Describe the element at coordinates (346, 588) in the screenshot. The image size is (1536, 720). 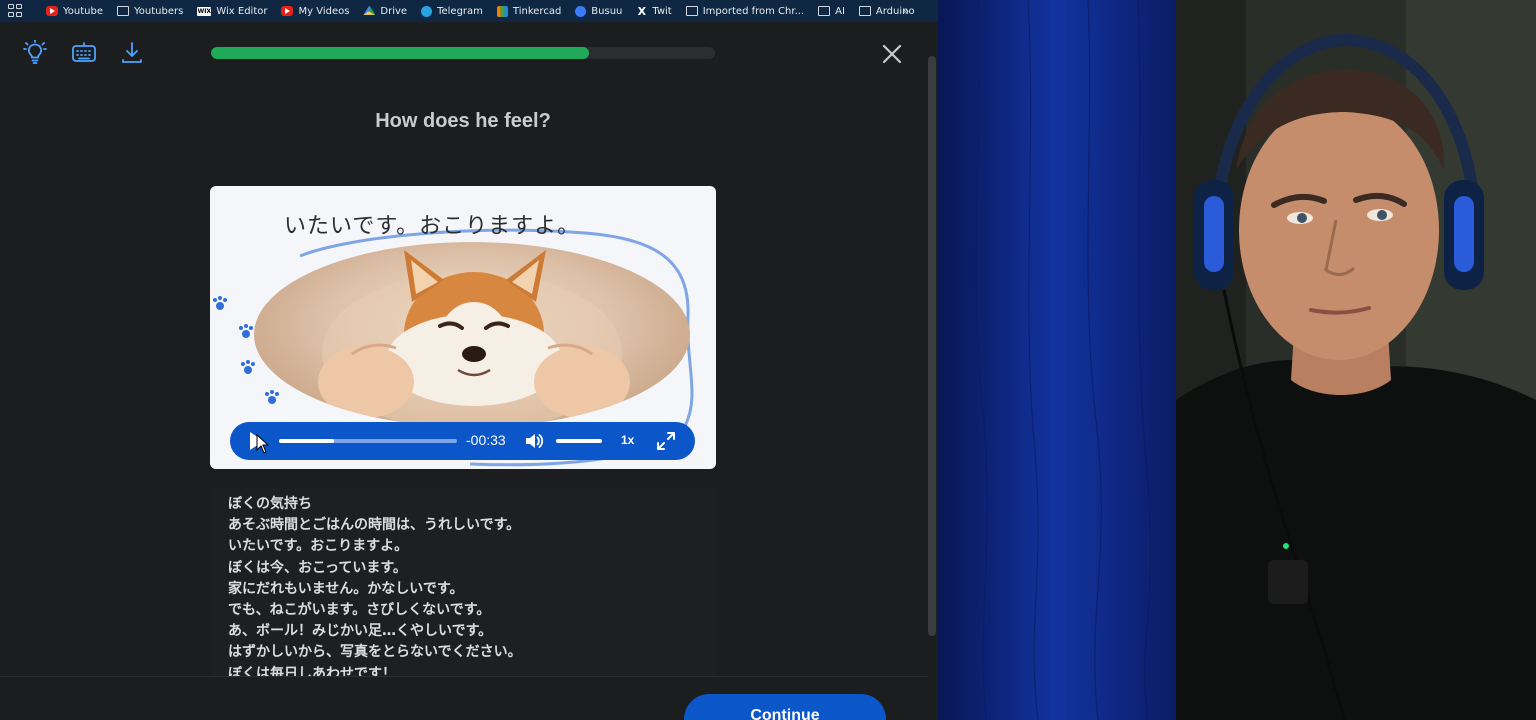
I see `story-line: 家にだれもいません。かなしいです。` at that location.